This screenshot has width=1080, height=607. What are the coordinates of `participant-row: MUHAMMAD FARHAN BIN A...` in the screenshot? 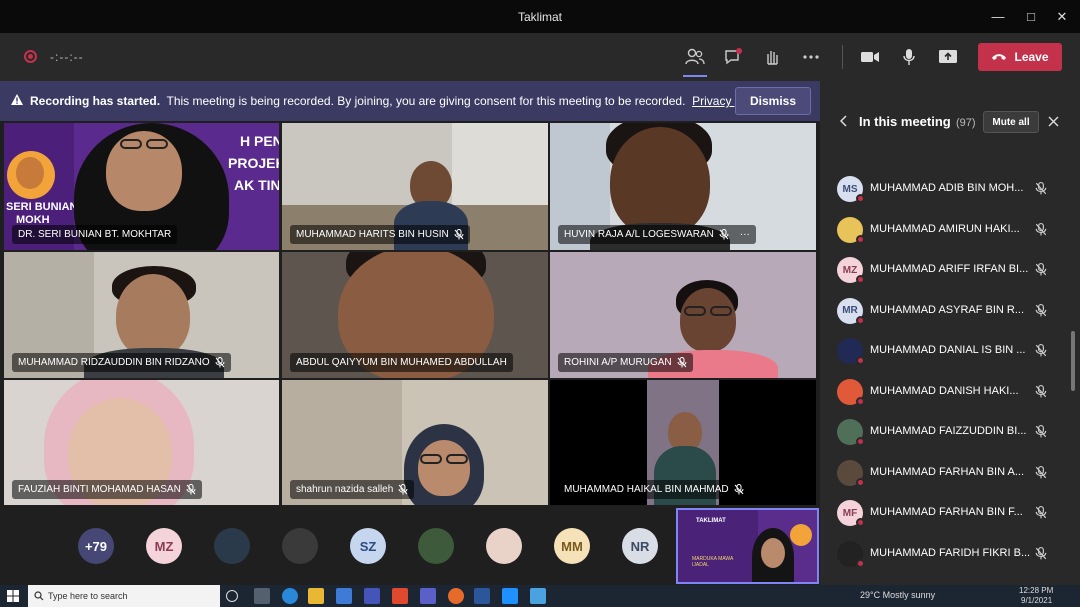 It's located at (945, 473).